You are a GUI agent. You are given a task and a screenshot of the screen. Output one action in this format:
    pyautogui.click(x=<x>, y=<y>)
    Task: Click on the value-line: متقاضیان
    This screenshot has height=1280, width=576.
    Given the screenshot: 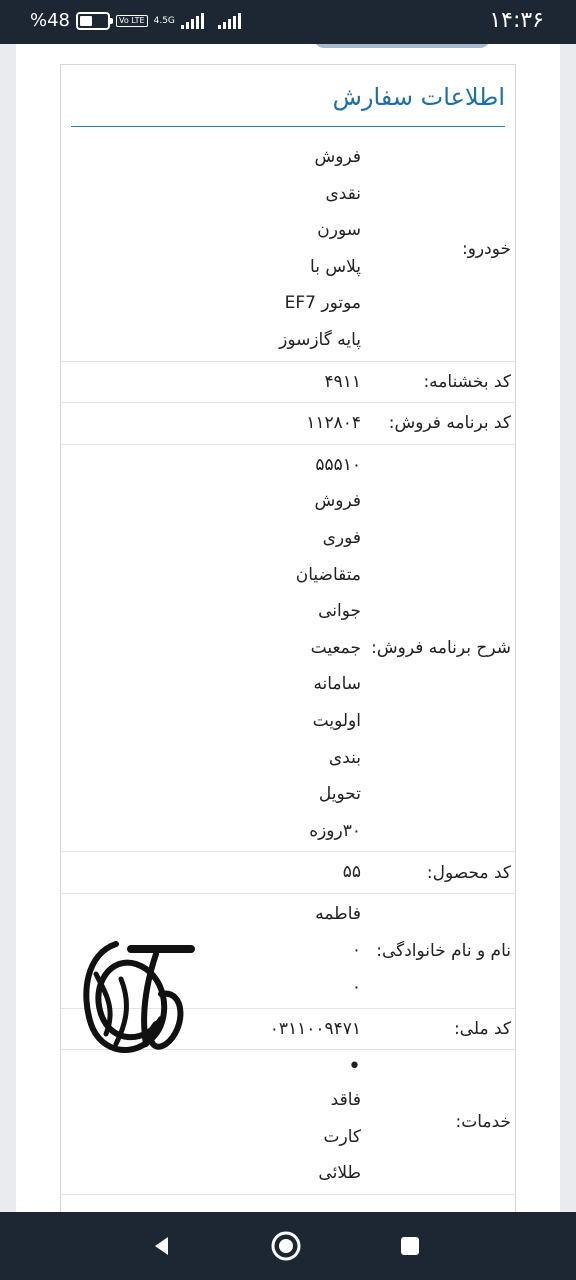 What is the action you would take?
    pyautogui.click(x=328, y=574)
    